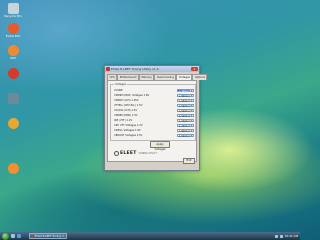  I want to click on gim-app-icon, so click(13, 50).